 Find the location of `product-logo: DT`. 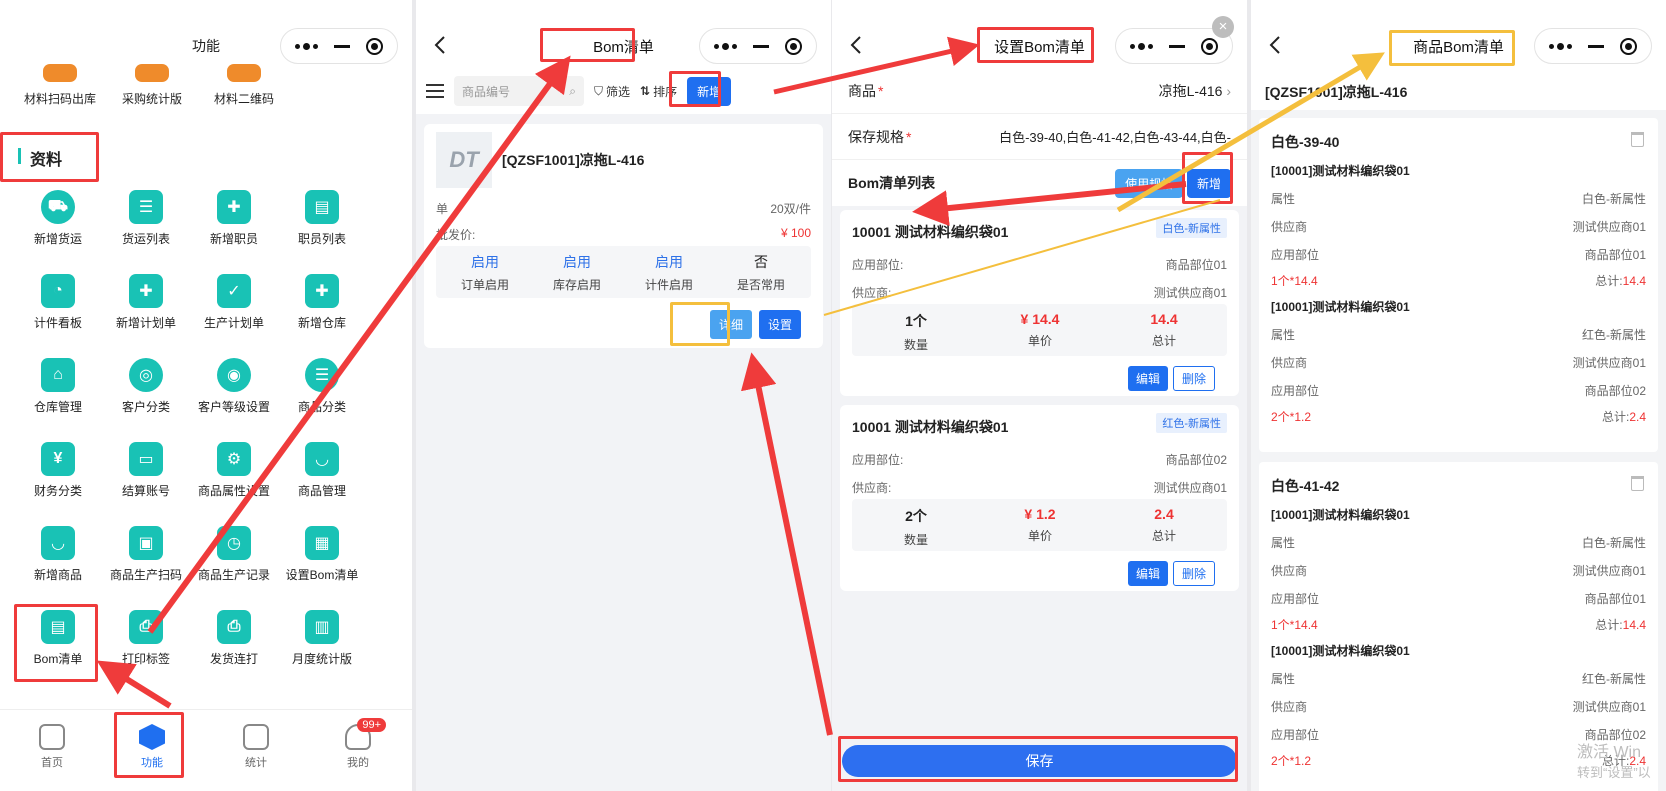

product-logo: DT is located at coordinates (464, 160).